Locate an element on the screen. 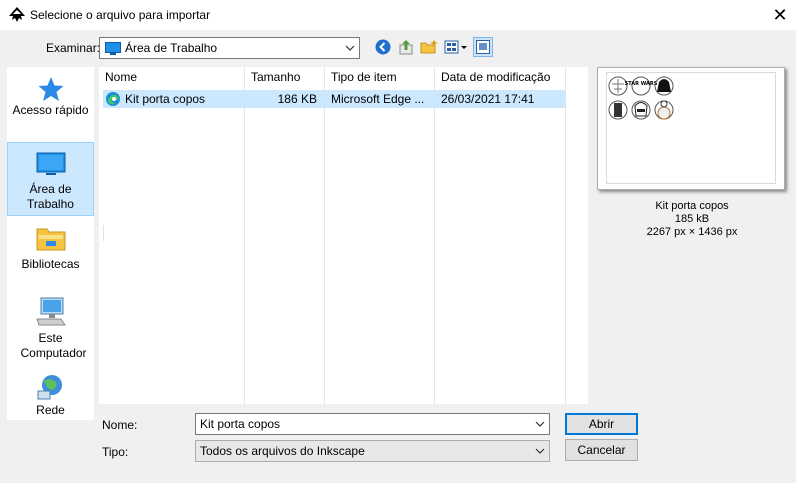 The height and width of the screenshot is (483, 796). view-menu-icon is located at coordinates (457, 47).